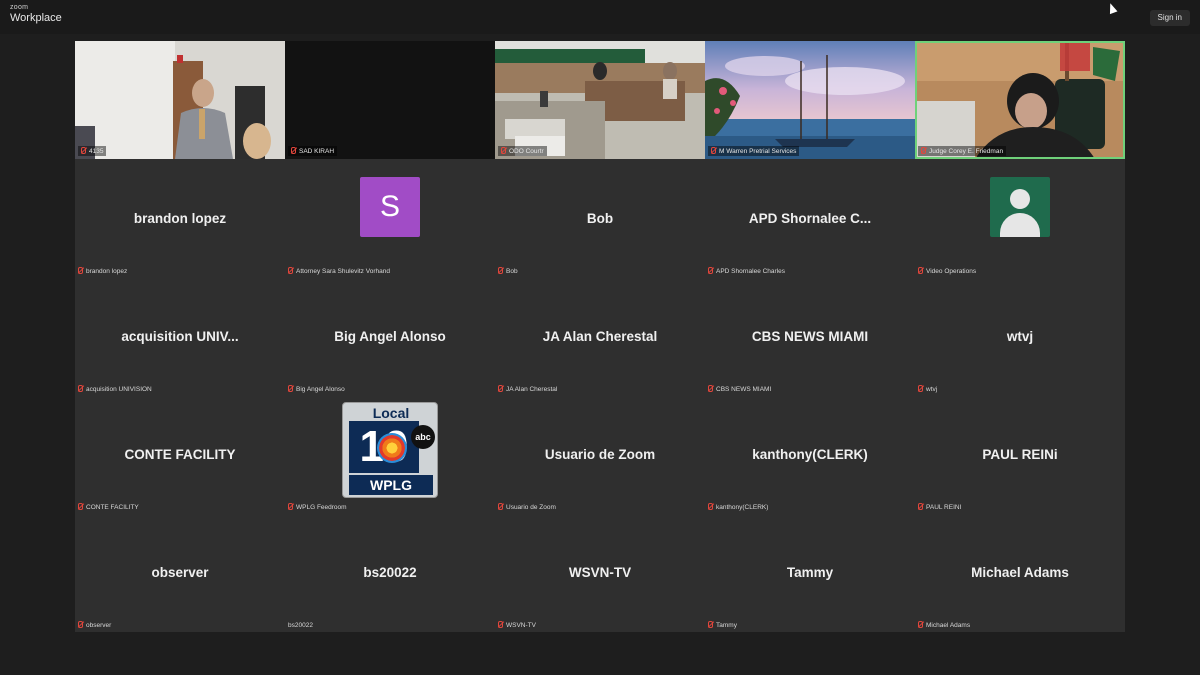 The width and height of the screenshot is (1200, 675). I want to click on participant-tile: Usuario de Zoom Usuario de Zoom, so click(600, 454).